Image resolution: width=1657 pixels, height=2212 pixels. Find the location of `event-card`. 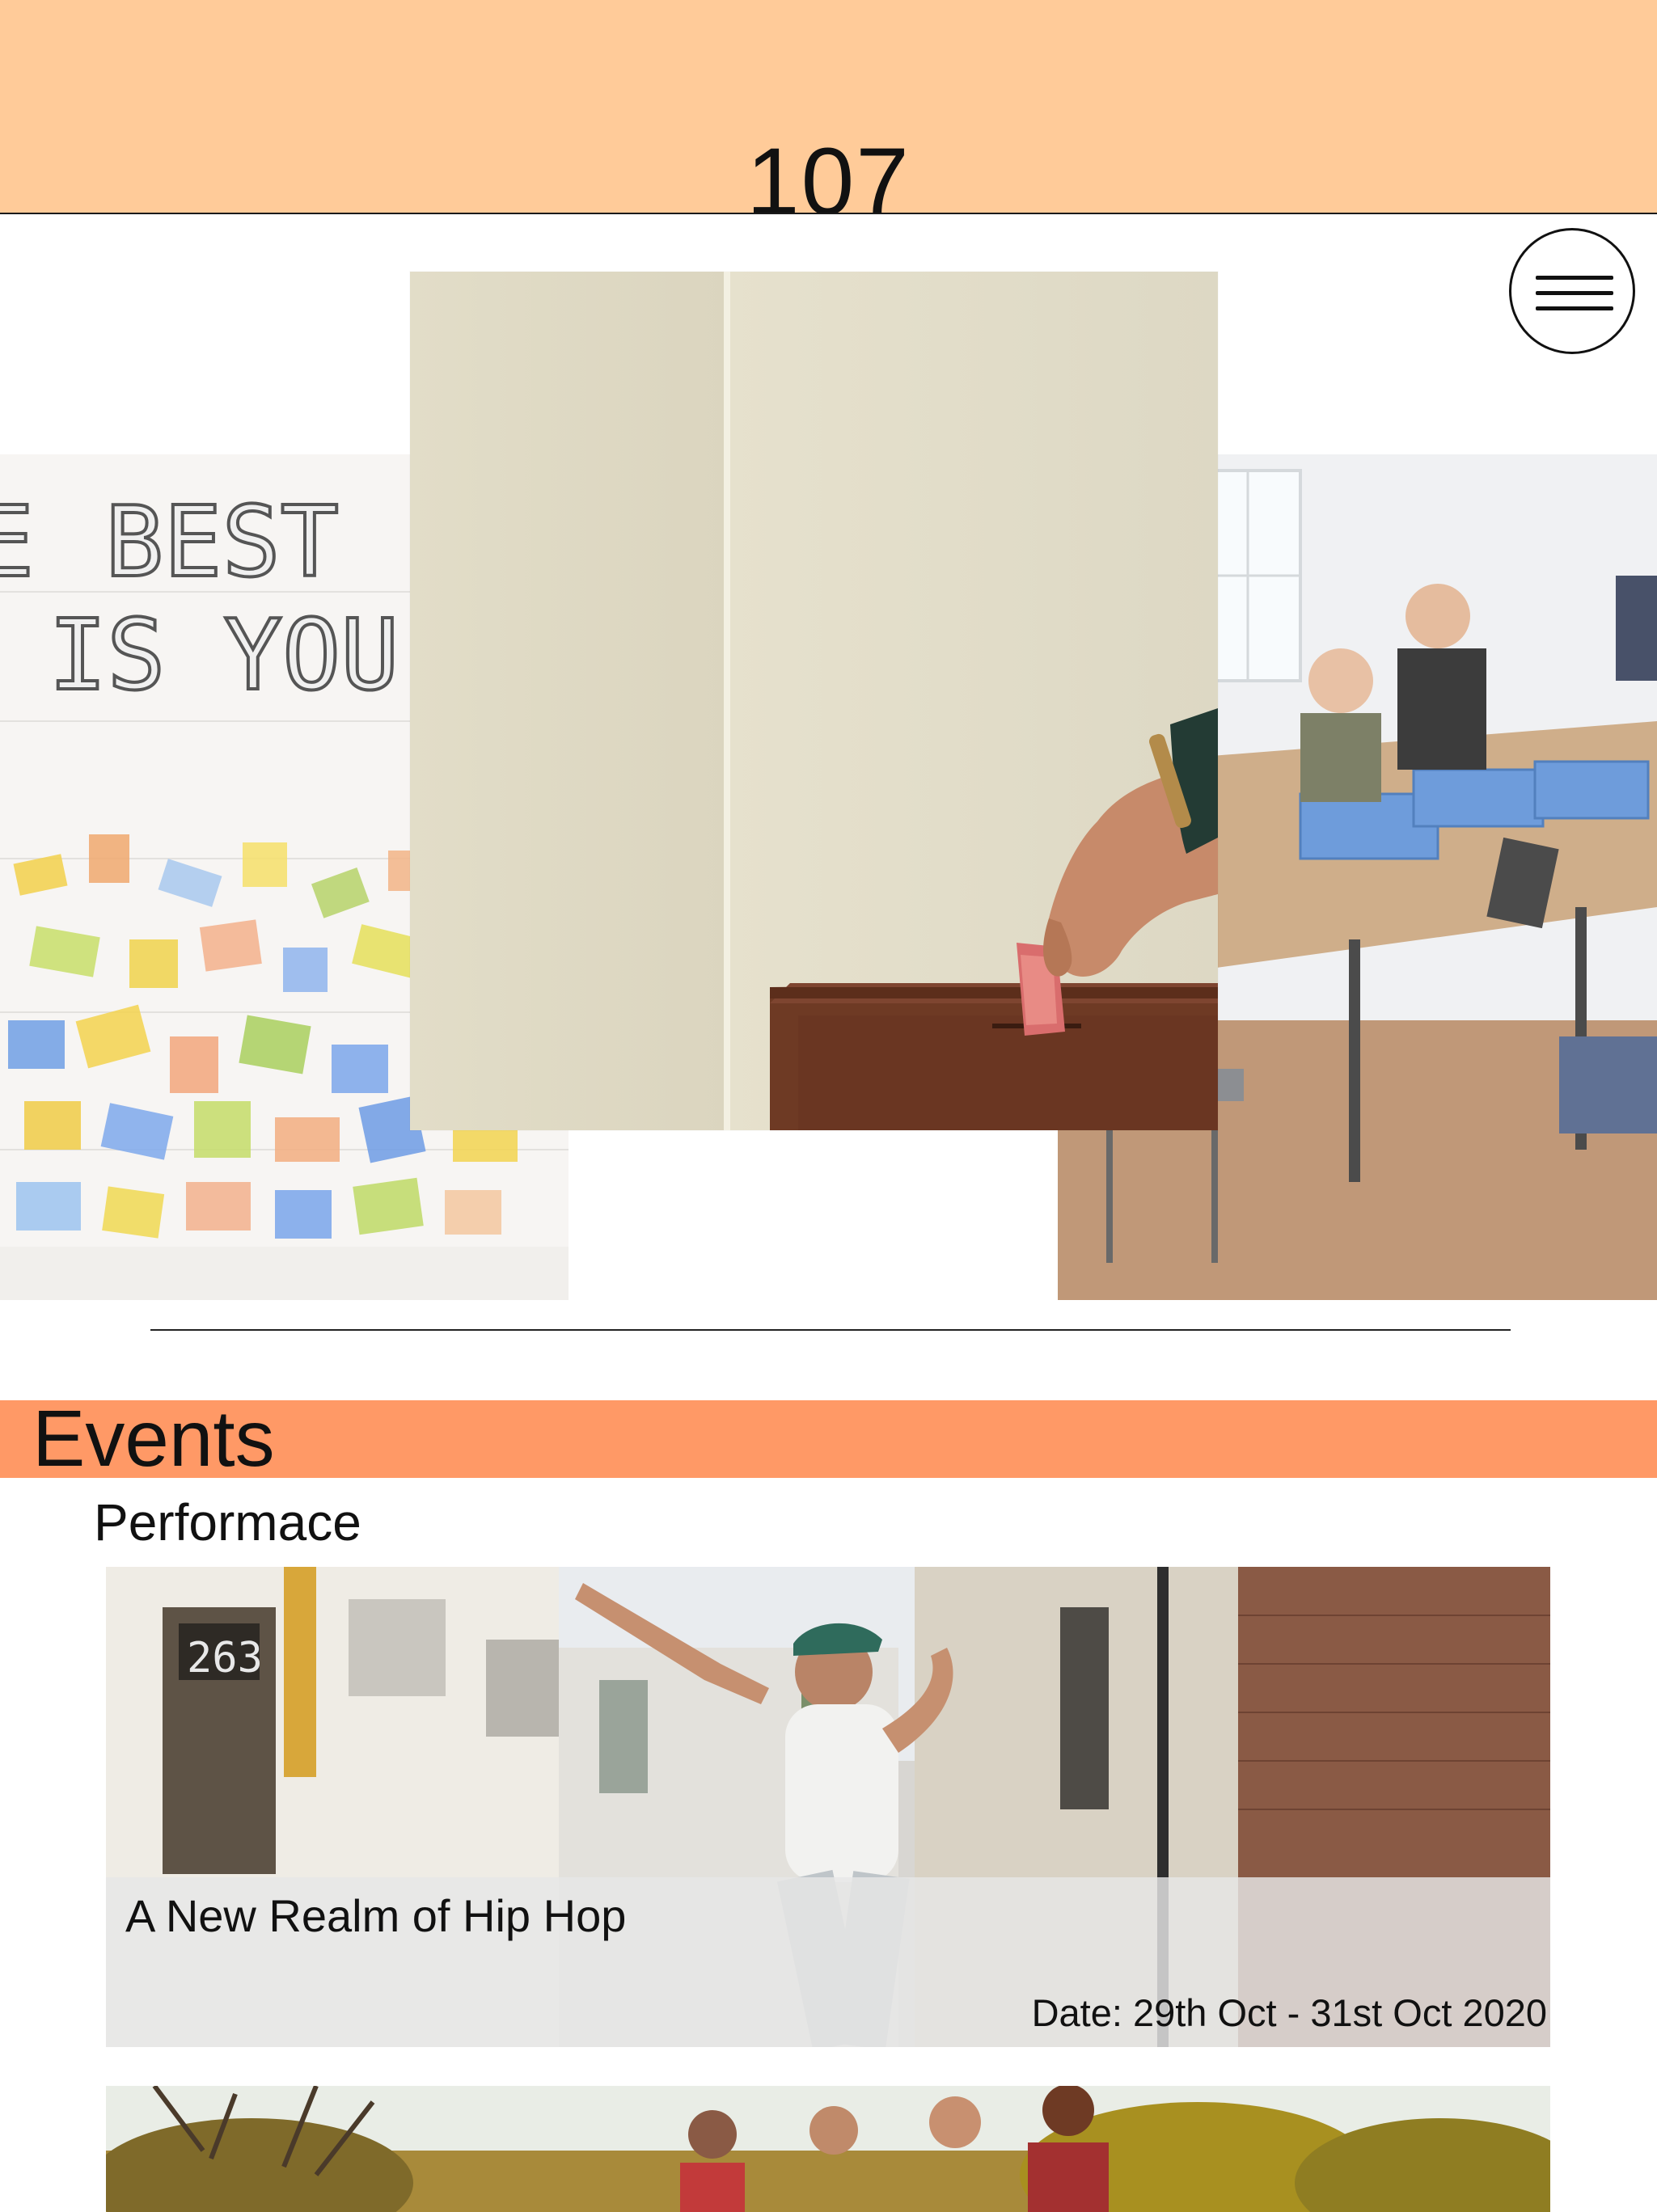

event-card is located at coordinates (828, 2149).